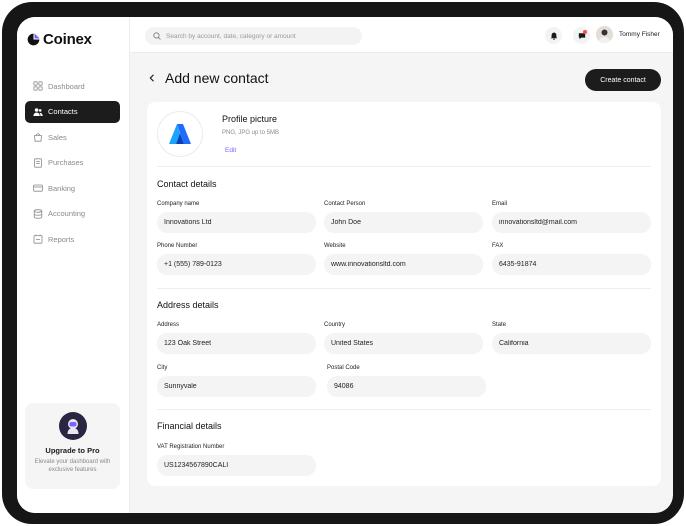 This screenshot has height=526, width=686. I want to click on sidebar-item-label: Dashboard, so click(66, 86).